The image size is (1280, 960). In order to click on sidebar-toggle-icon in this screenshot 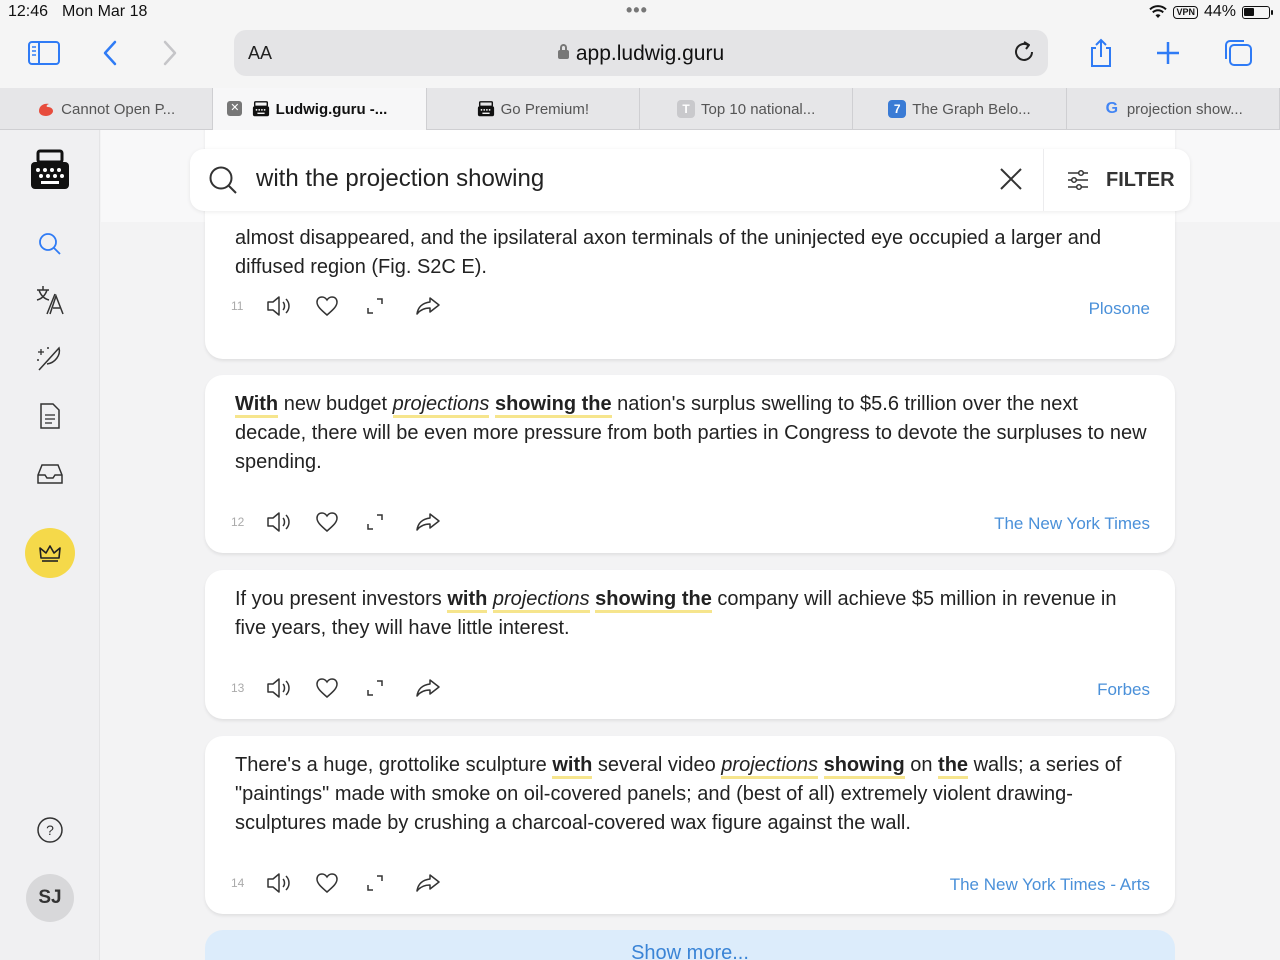, I will do `click(44, 53)`.